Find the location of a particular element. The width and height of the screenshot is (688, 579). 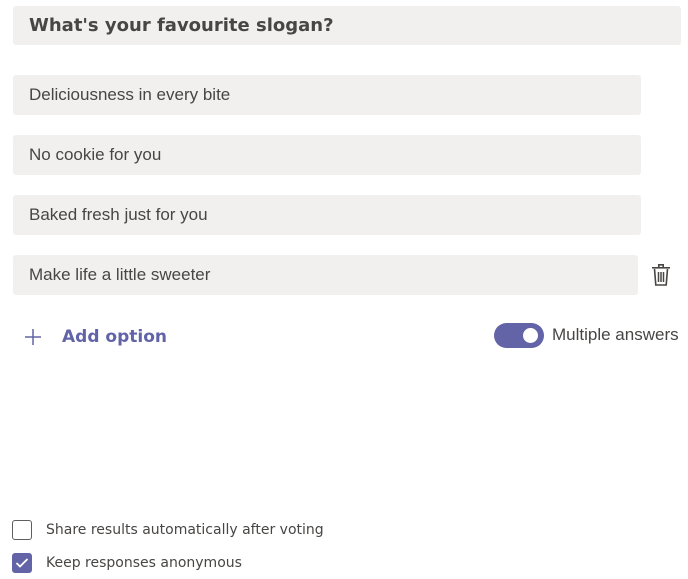

anonymous-label: Keep responses anonymous is located at coordinates (144, 563).